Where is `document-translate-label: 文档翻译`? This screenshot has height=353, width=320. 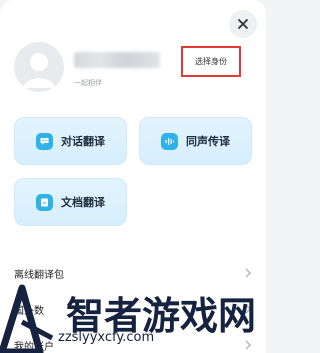 document-translate-label: 文档翻译 is located at coordinates (83, 202).